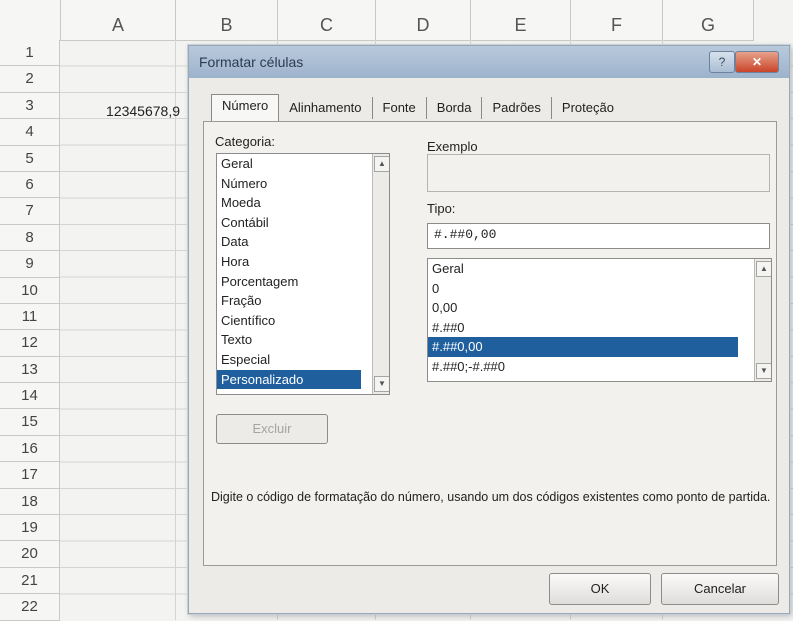 The width and height of the screenshot is (793, 621). Describe the element at coordinates (289, 379) in the screenshot. I see `category-item-selected: Personalizado` at that location.